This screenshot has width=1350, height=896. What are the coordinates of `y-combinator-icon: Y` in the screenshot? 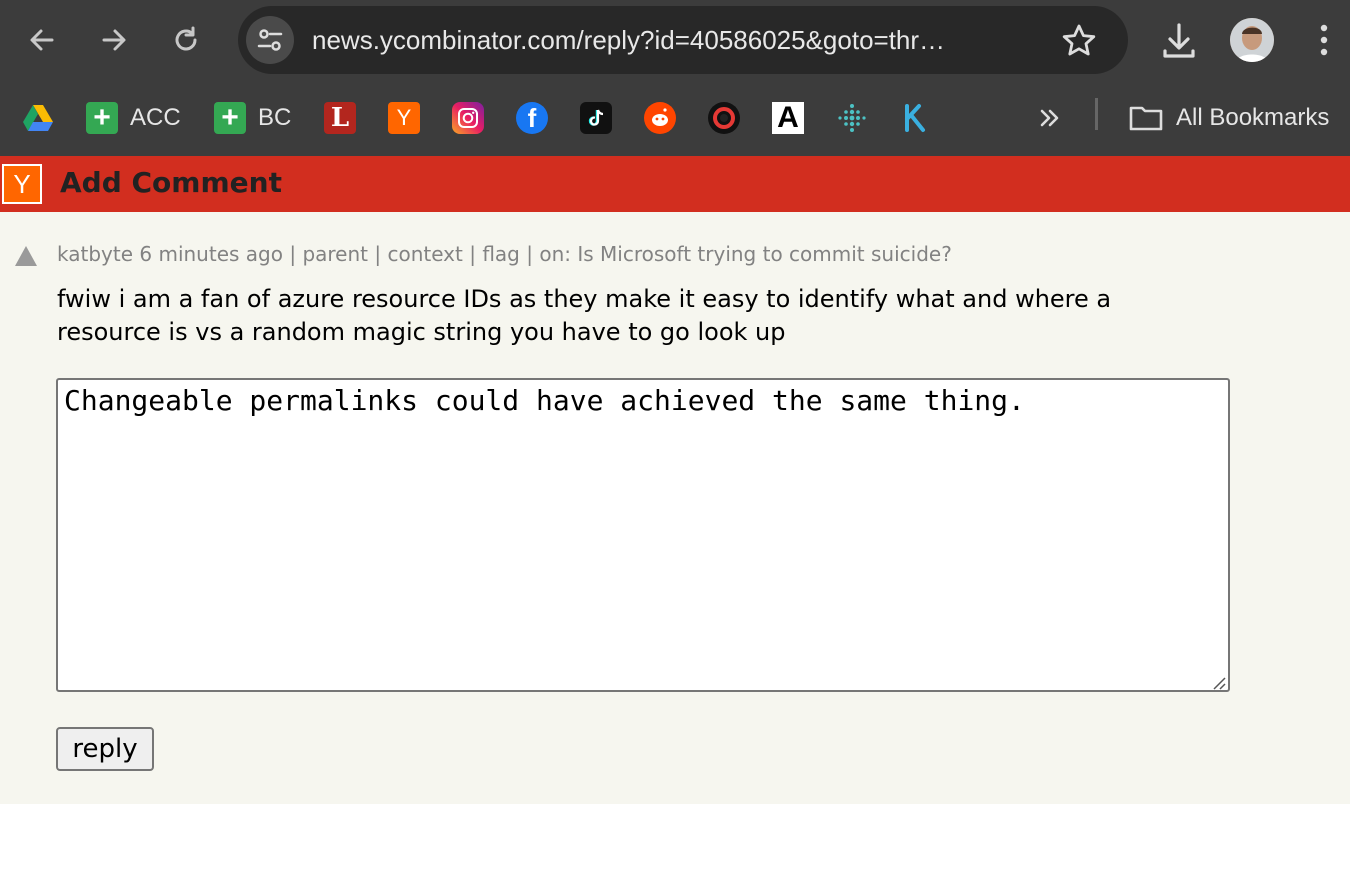 It's located at (404, 118).